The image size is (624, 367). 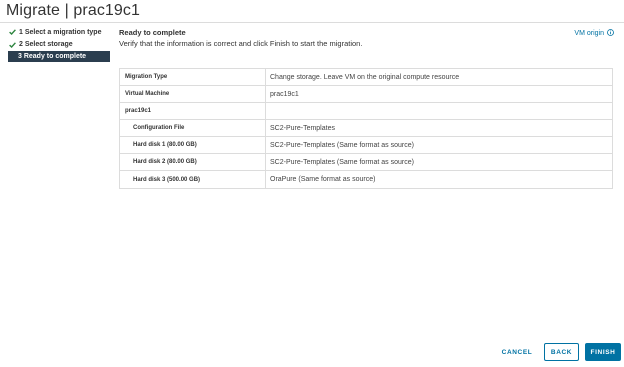 I want to click on row-value, so click(x=439, y=111).